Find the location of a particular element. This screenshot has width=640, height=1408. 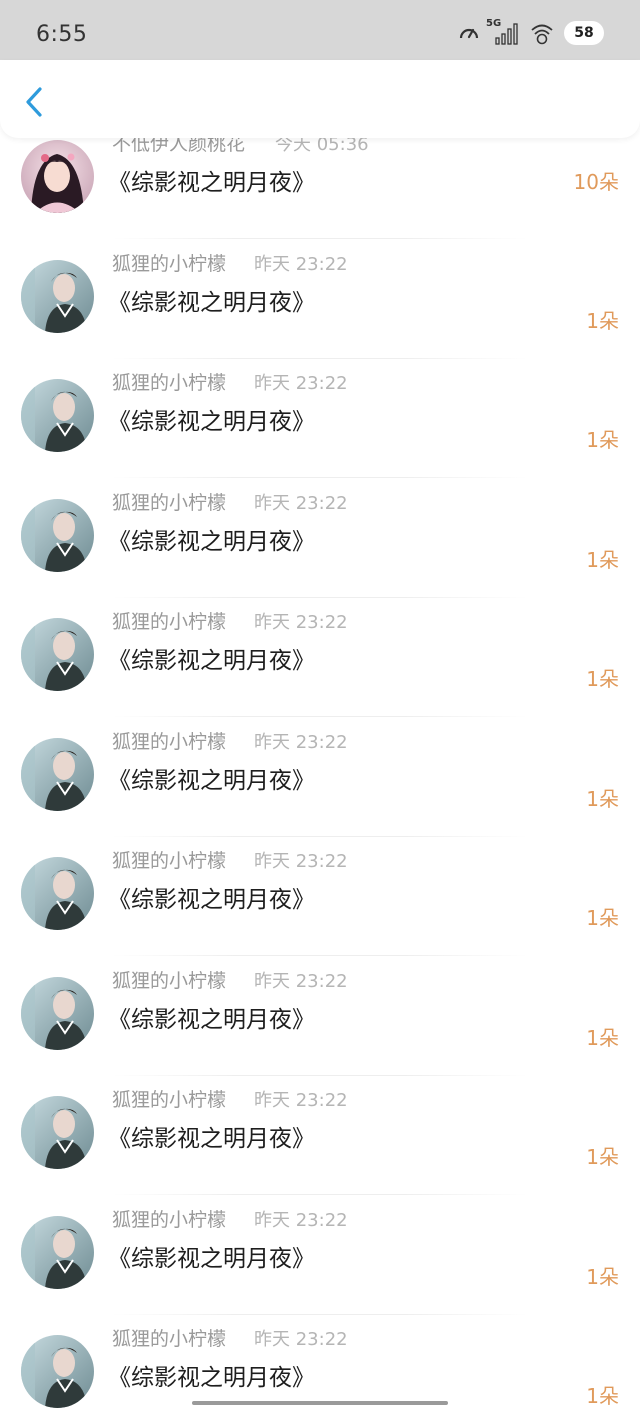

nav-bar is located at coordinates (320, 99).